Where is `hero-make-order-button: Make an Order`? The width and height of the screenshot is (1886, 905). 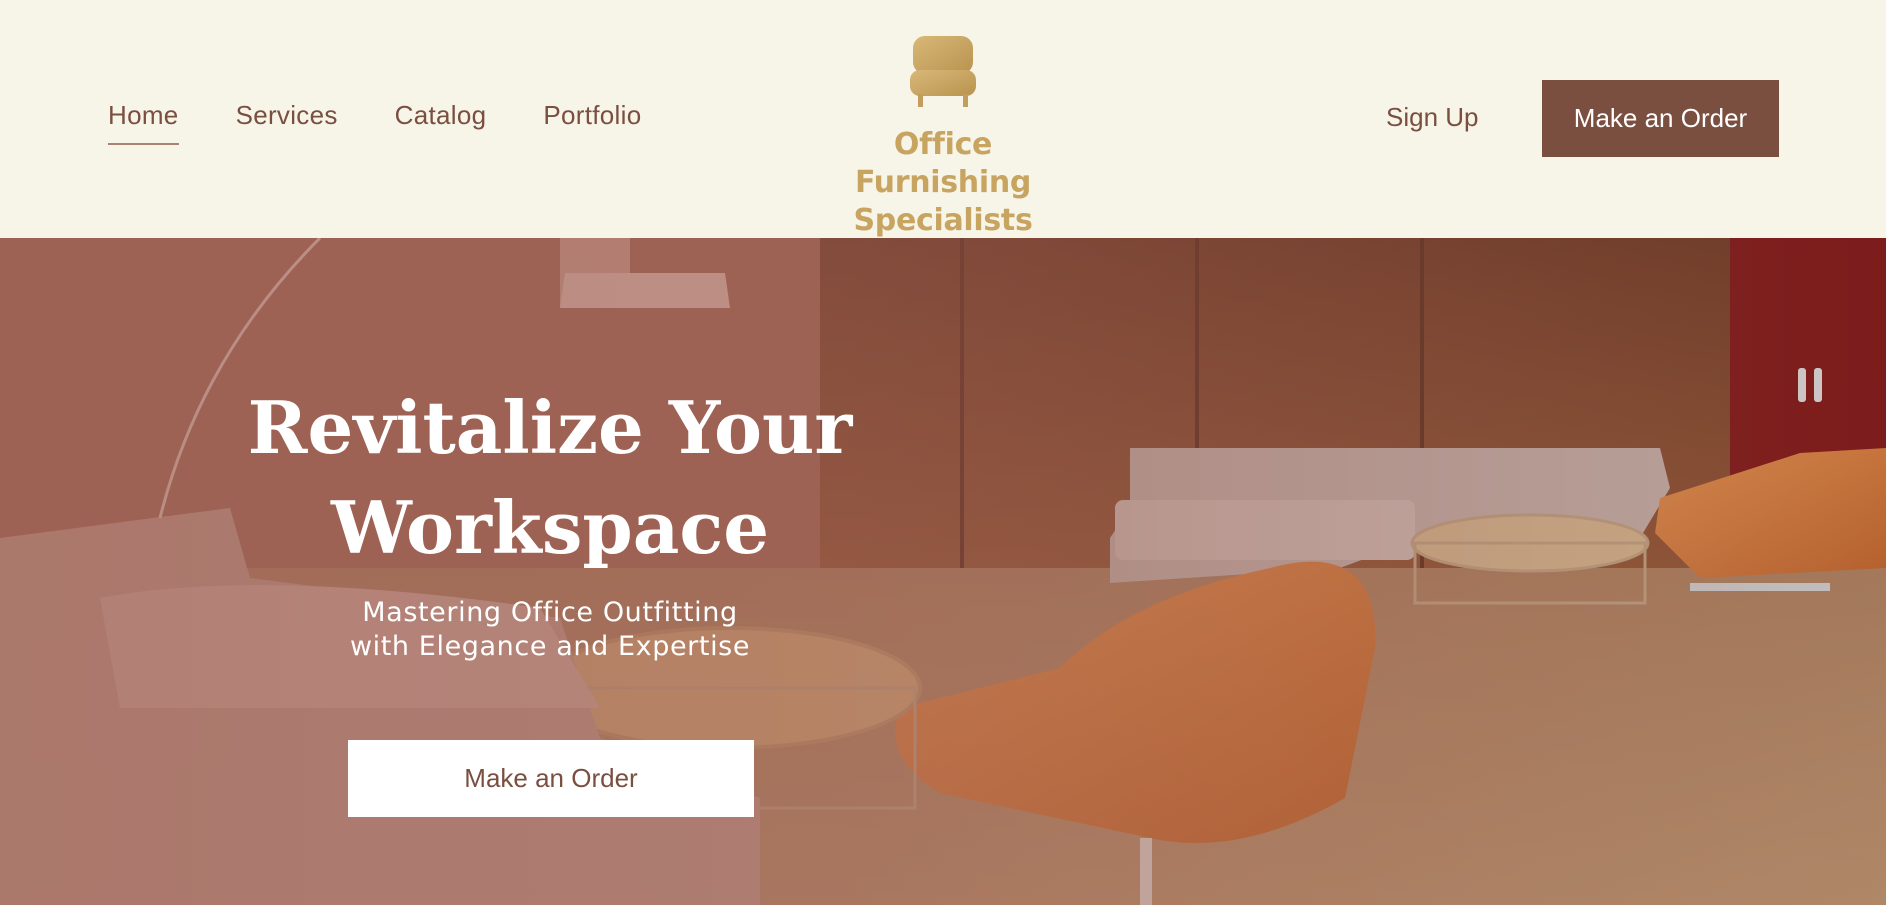
hero-make-order-button: Make an Order is located at coordinates (551, 778).